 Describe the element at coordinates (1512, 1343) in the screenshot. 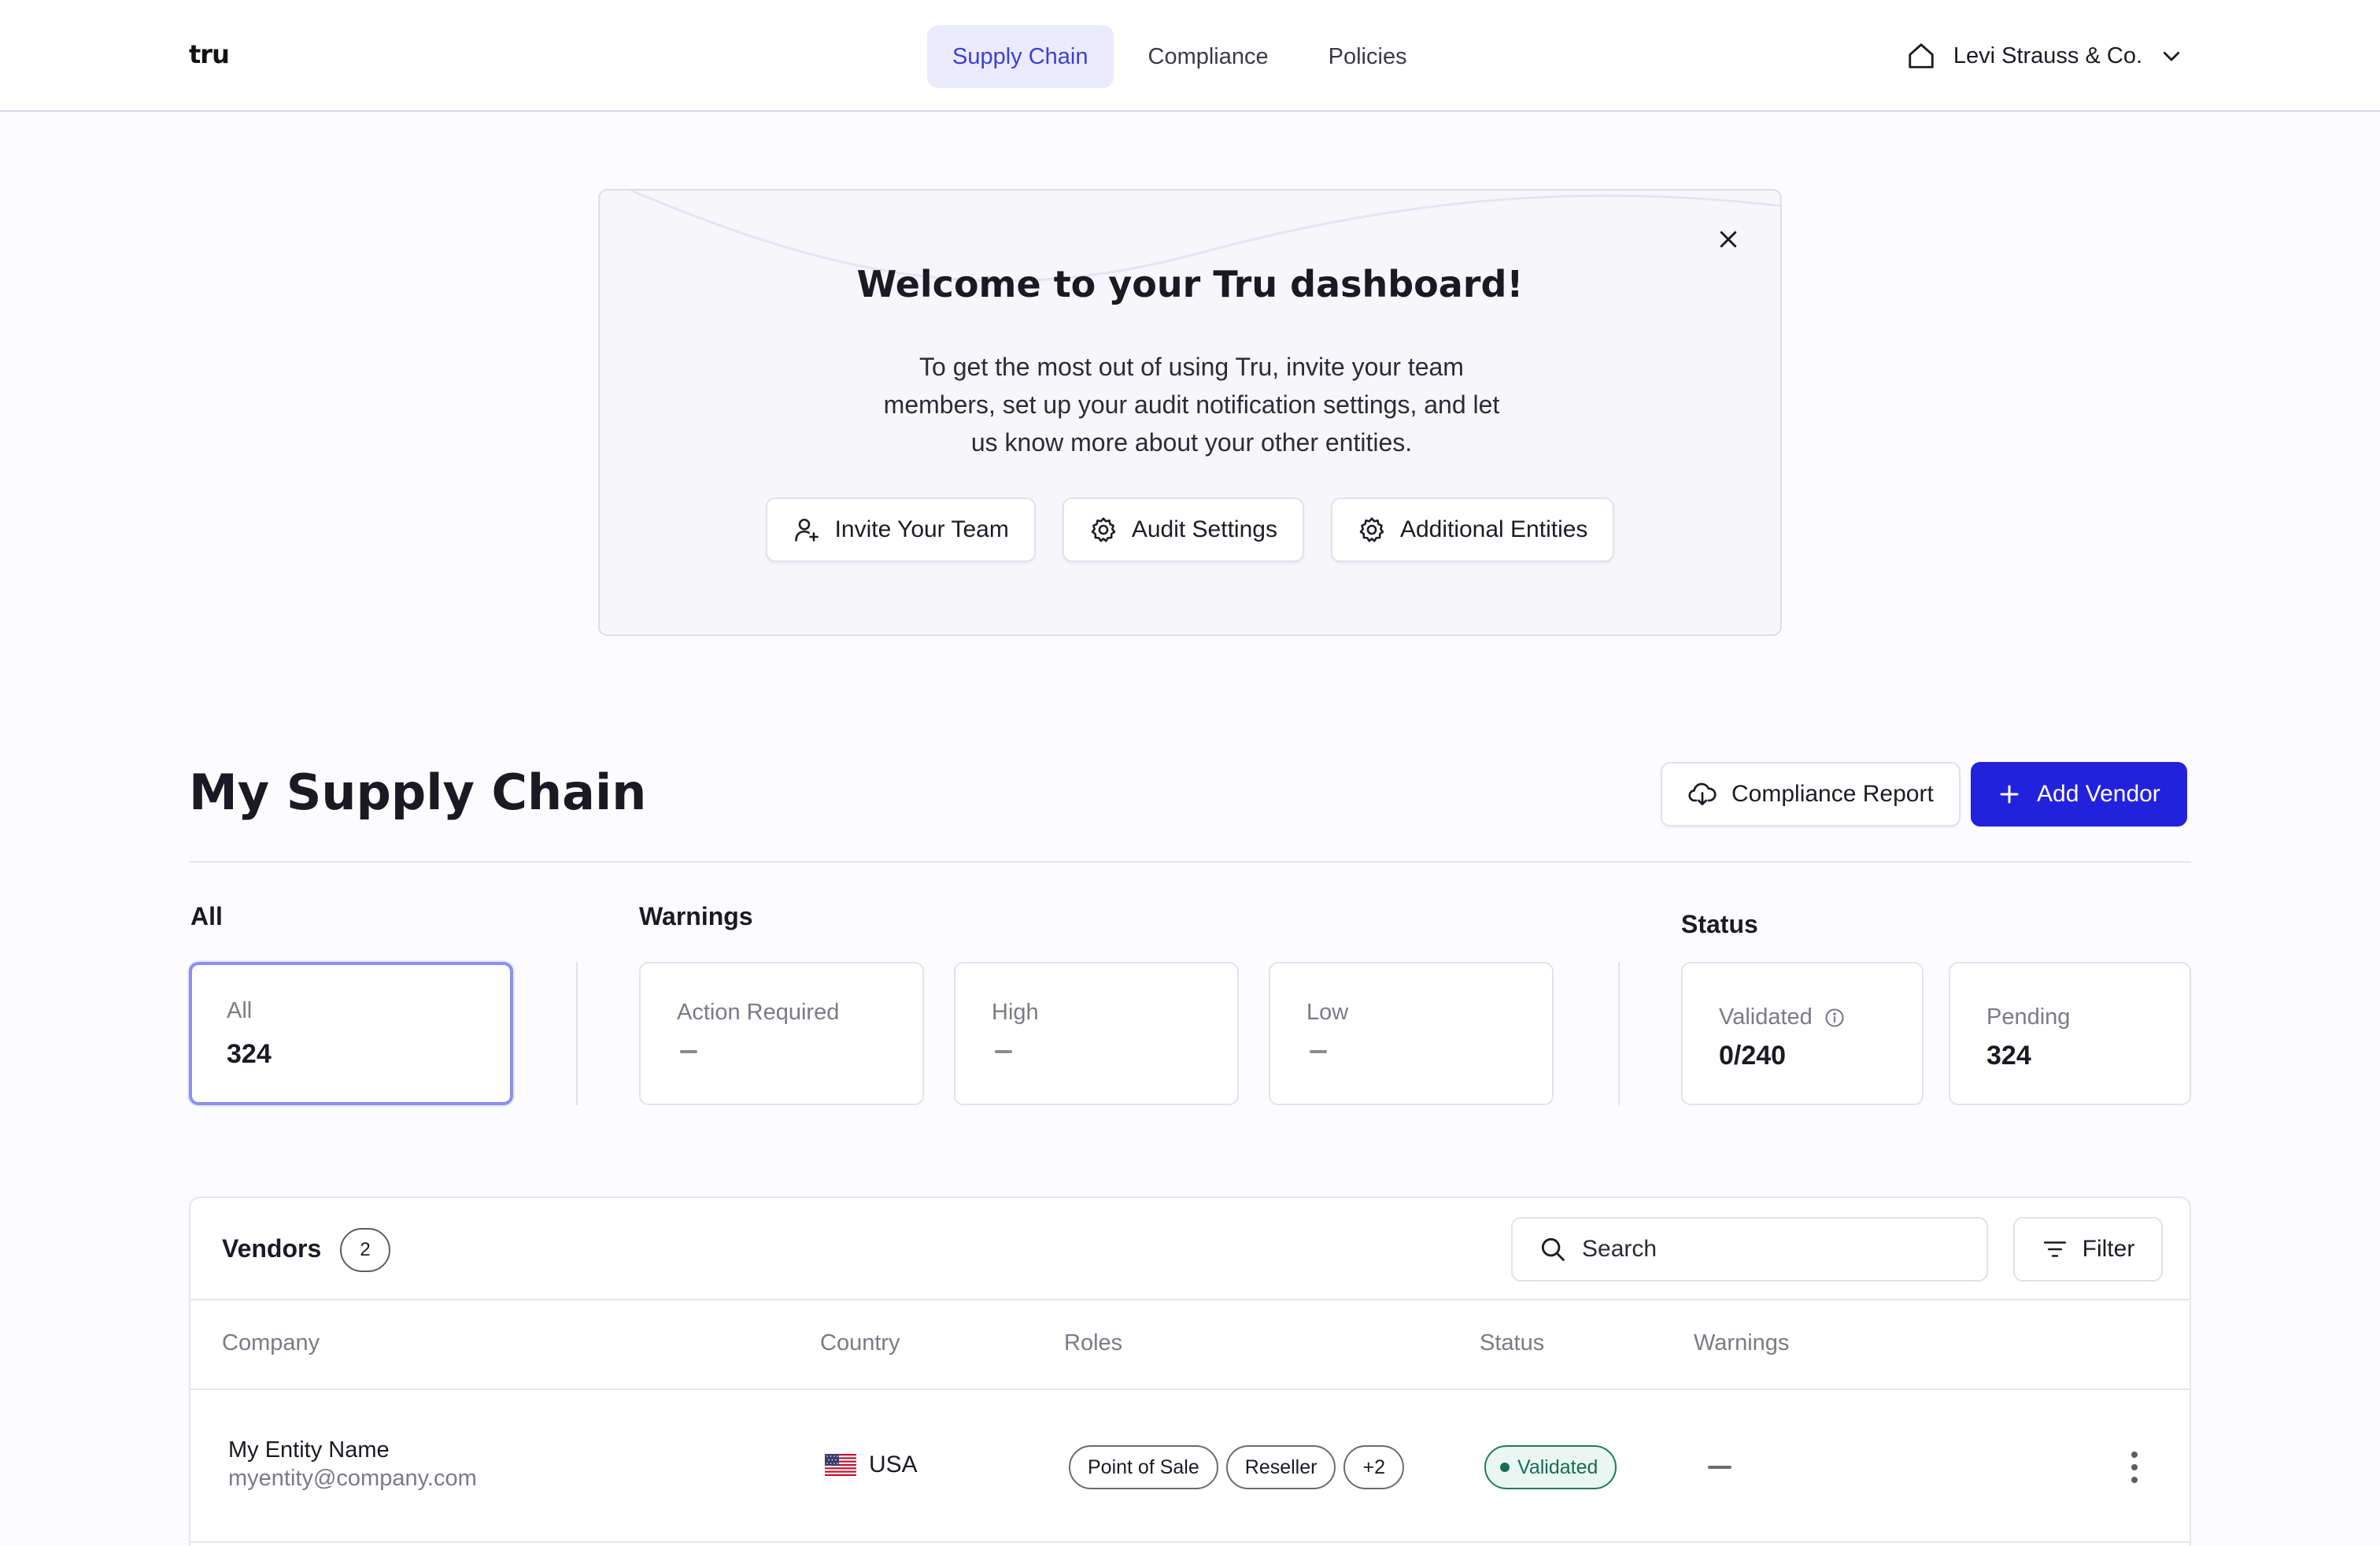

I see `column-header-status: Status` at that location.